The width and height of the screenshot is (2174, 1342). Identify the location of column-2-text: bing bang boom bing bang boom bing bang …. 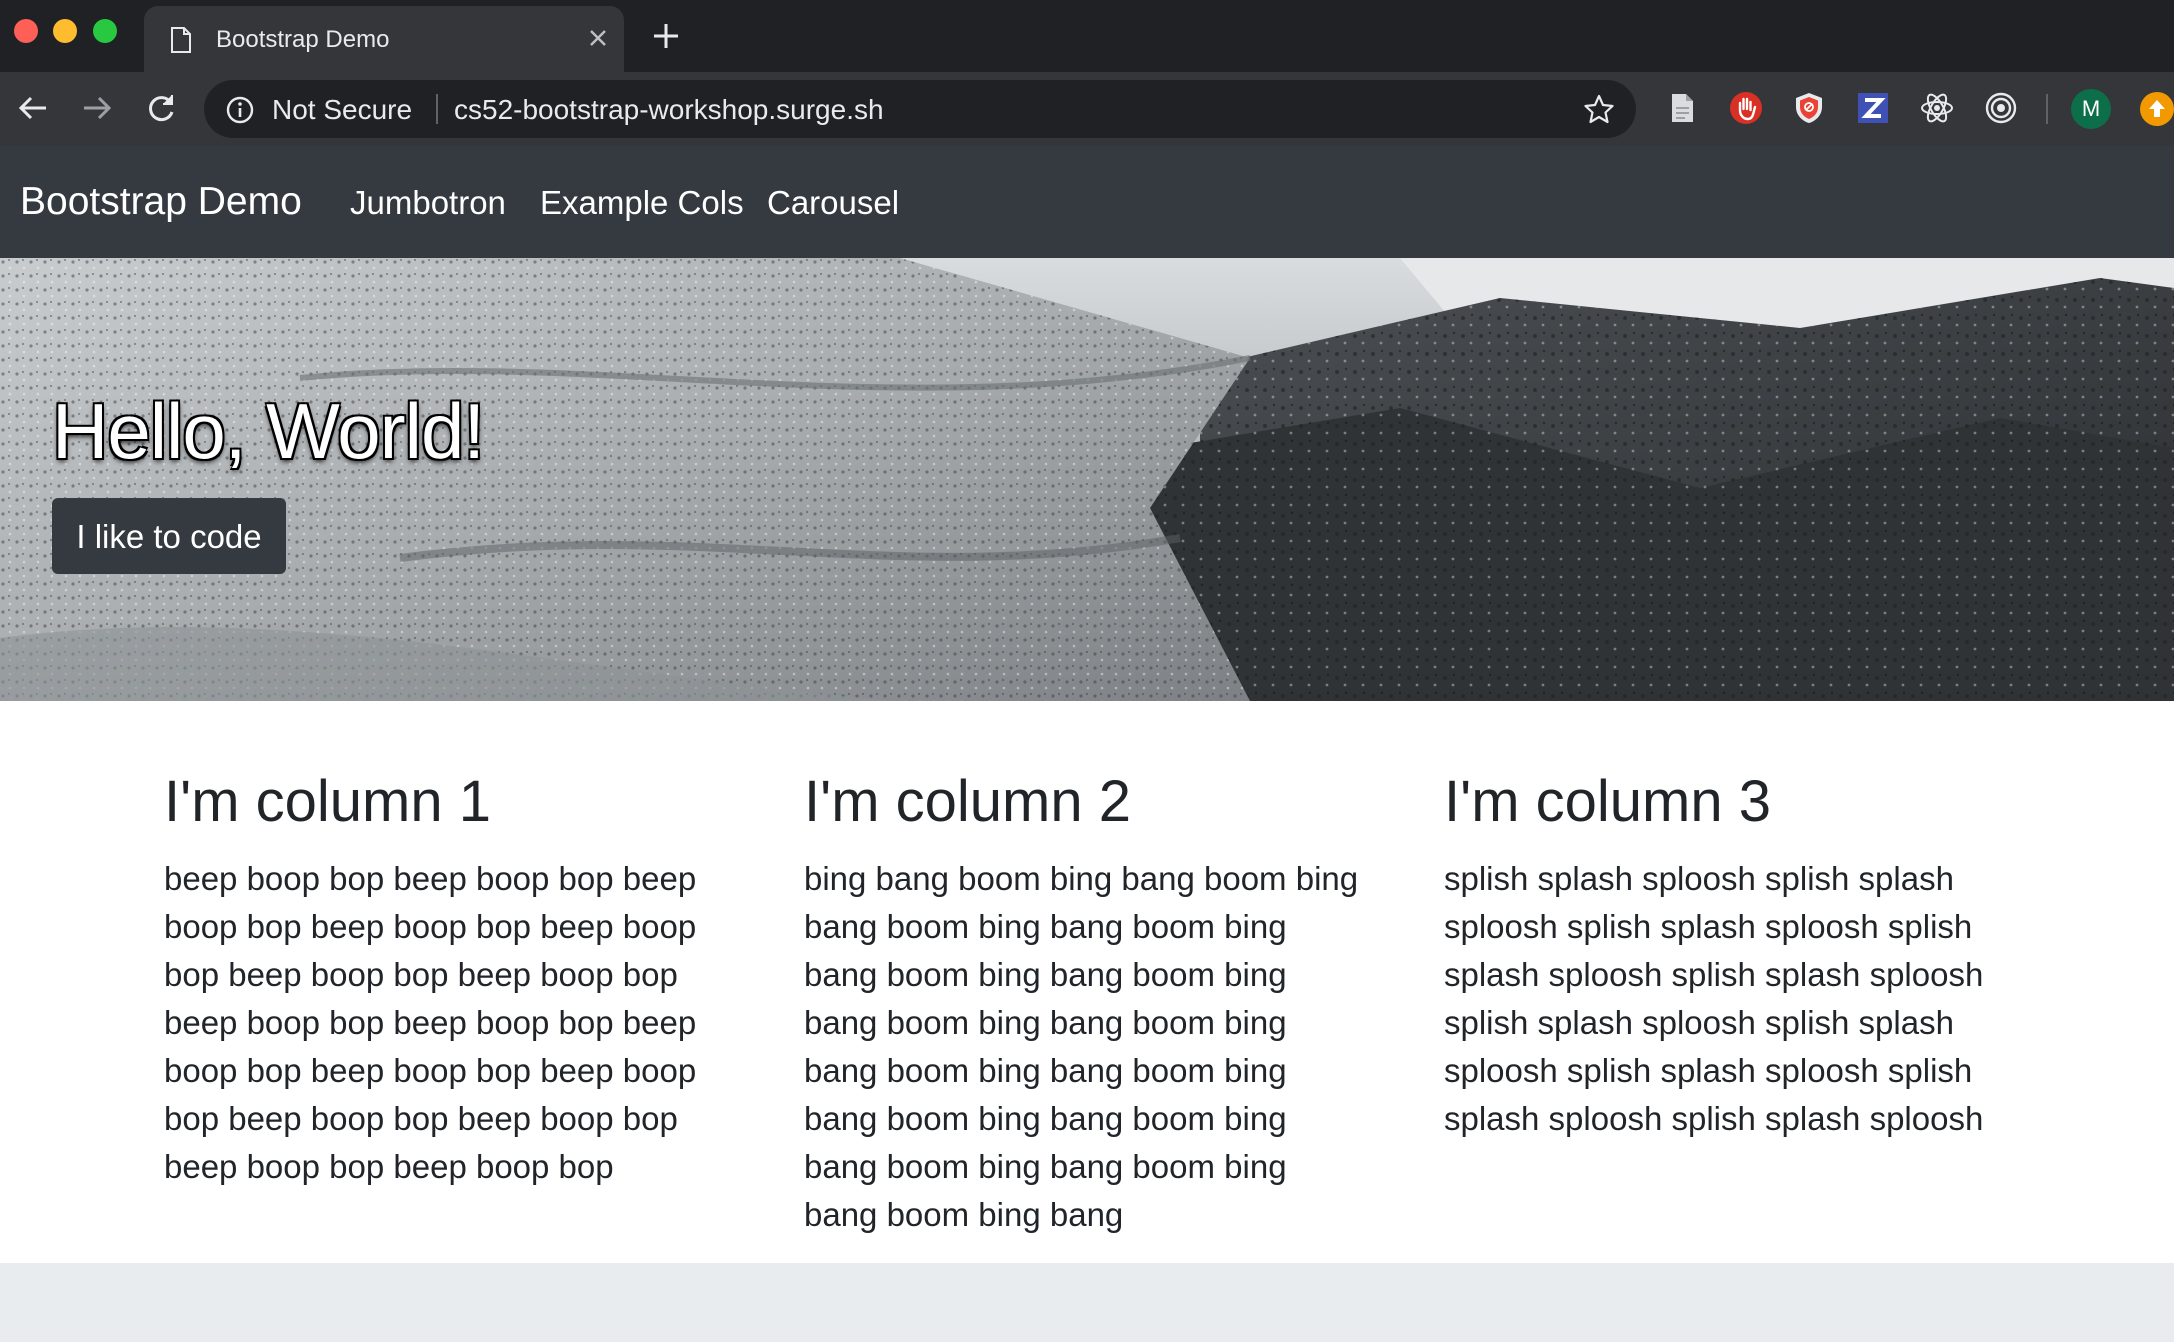
(1081, 1046).